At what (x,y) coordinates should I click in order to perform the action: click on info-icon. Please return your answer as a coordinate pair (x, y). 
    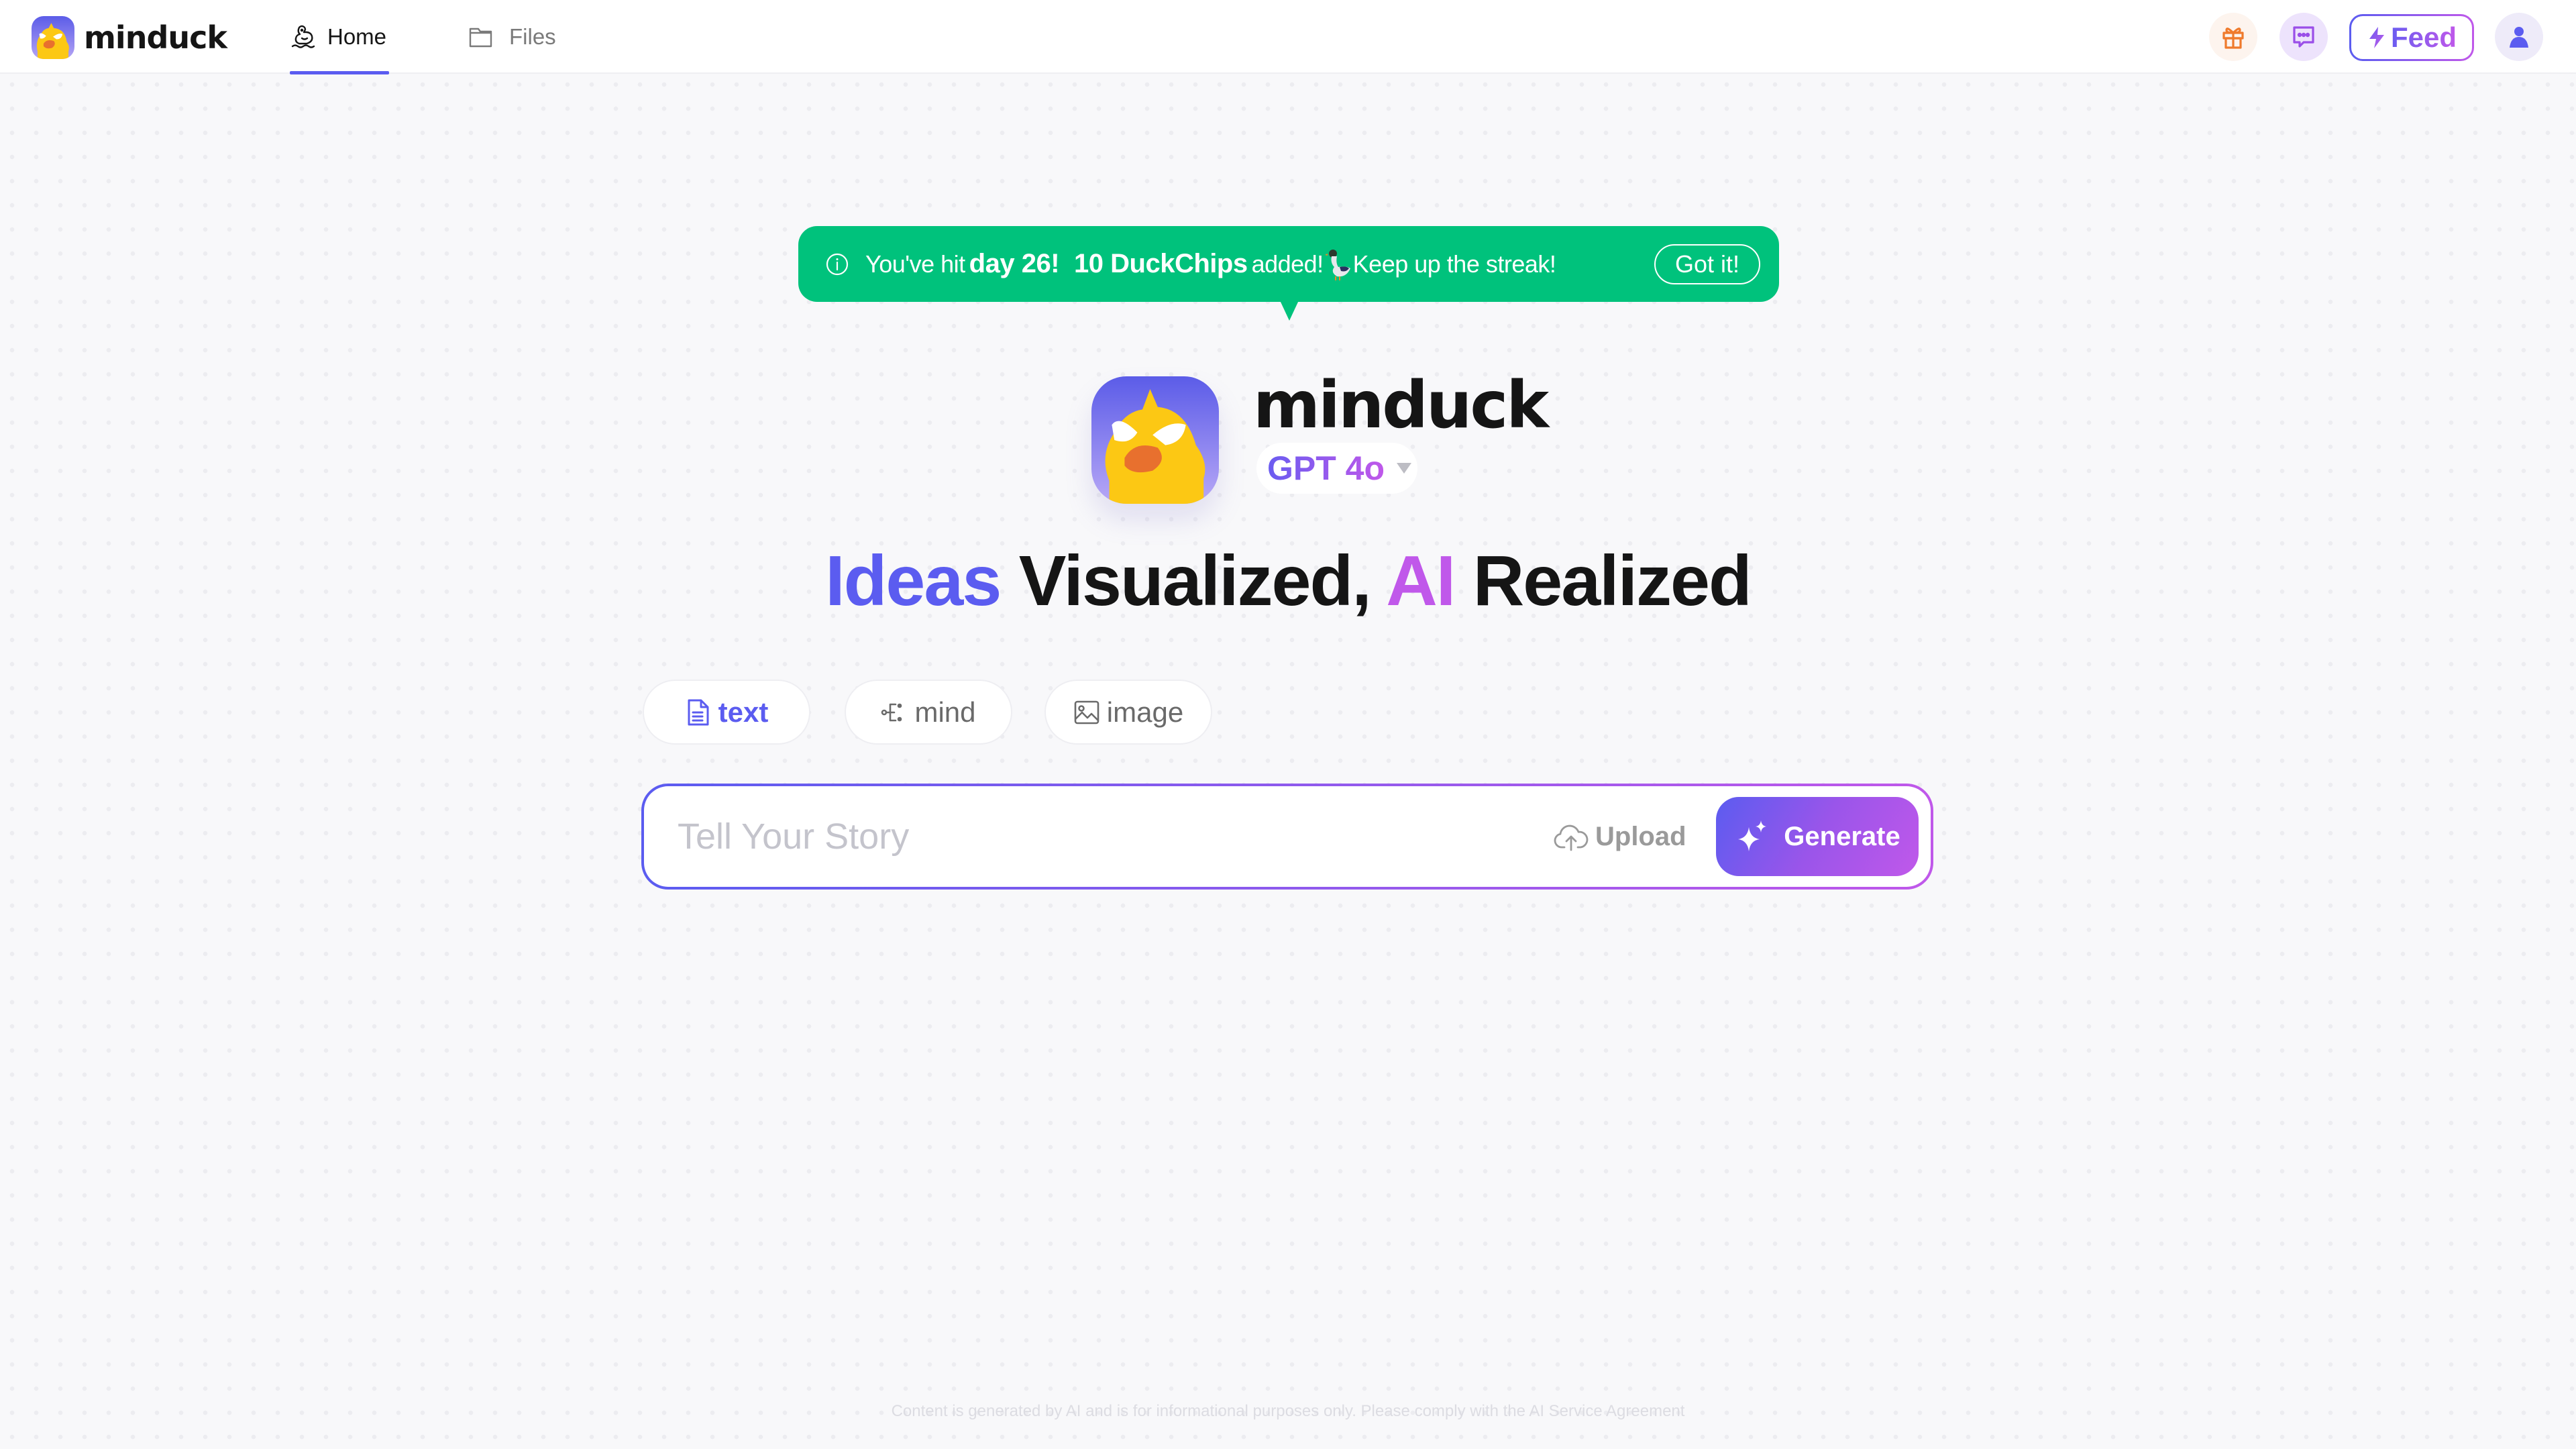
    Looking at the image, I should click on (837, 264).